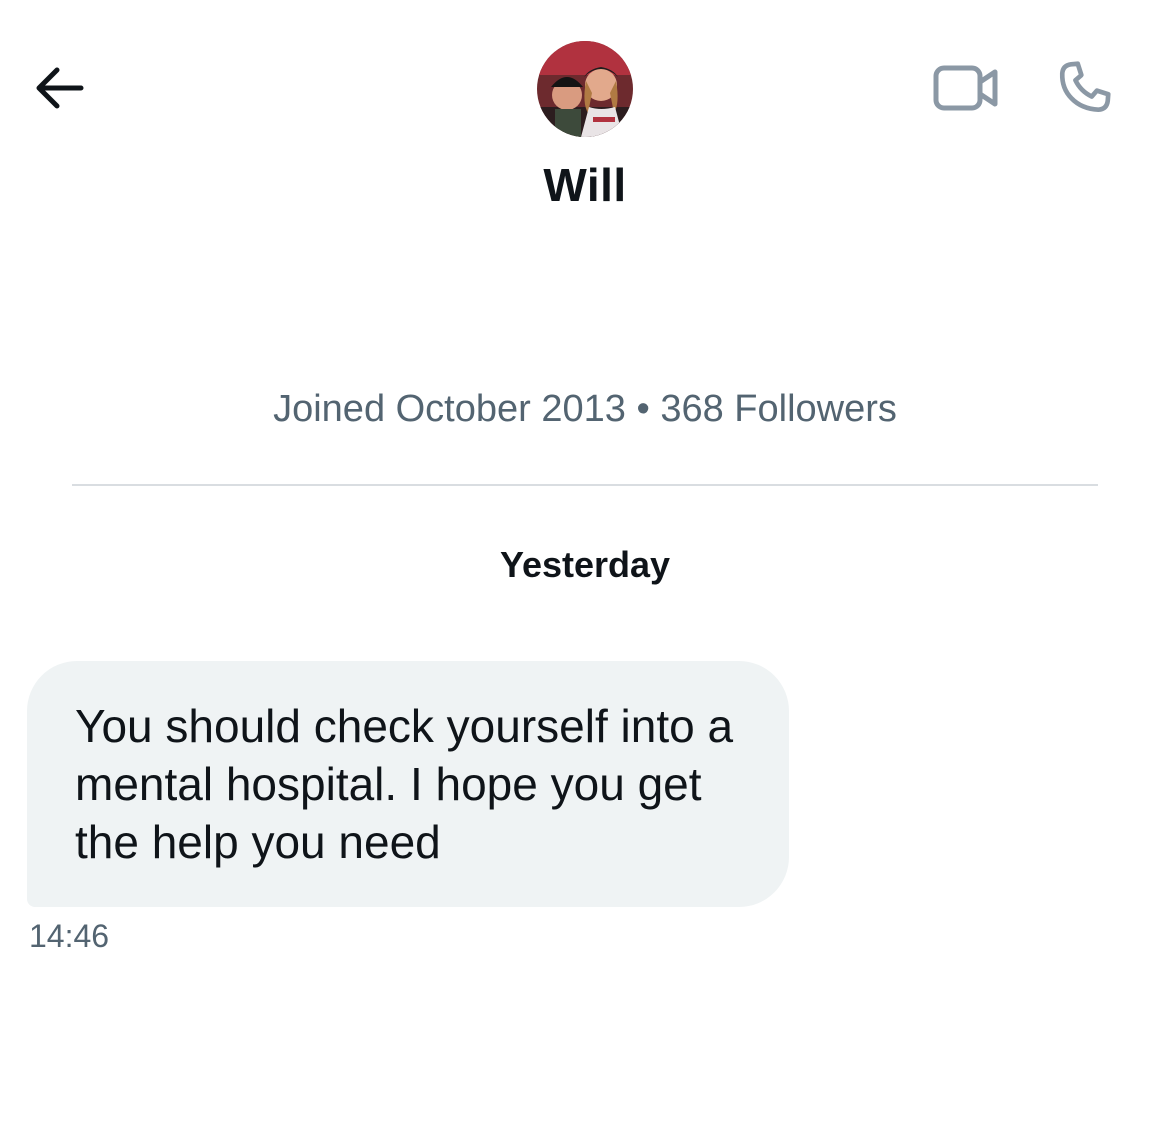 Image resolution: width=1170 pixels, height=1121 pixels. What do you see at coordinates (778, 409) in the screenshot?
I see `followers-count: 368 Followers` at bounding box center [778, 409].